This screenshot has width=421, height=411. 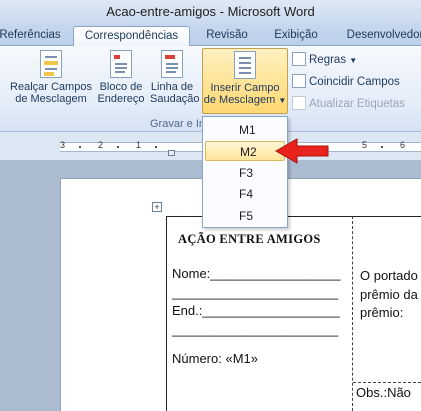 What do you see at coordinates (51, 64) in the screenshot?
I see `document-icon` at bounding box center [51, 64].